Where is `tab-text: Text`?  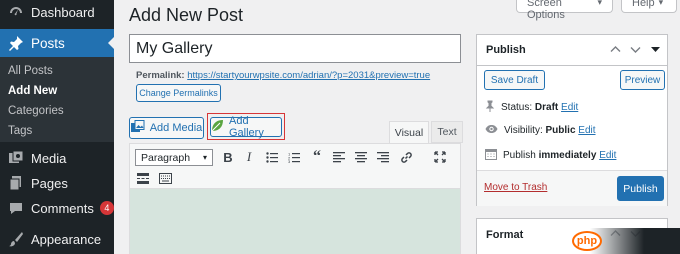 tab-text: Text is located at coordinates (447, 132).